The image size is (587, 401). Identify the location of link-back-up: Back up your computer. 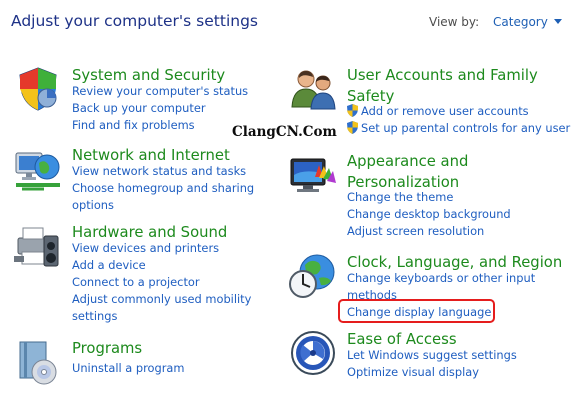
(160, 108).